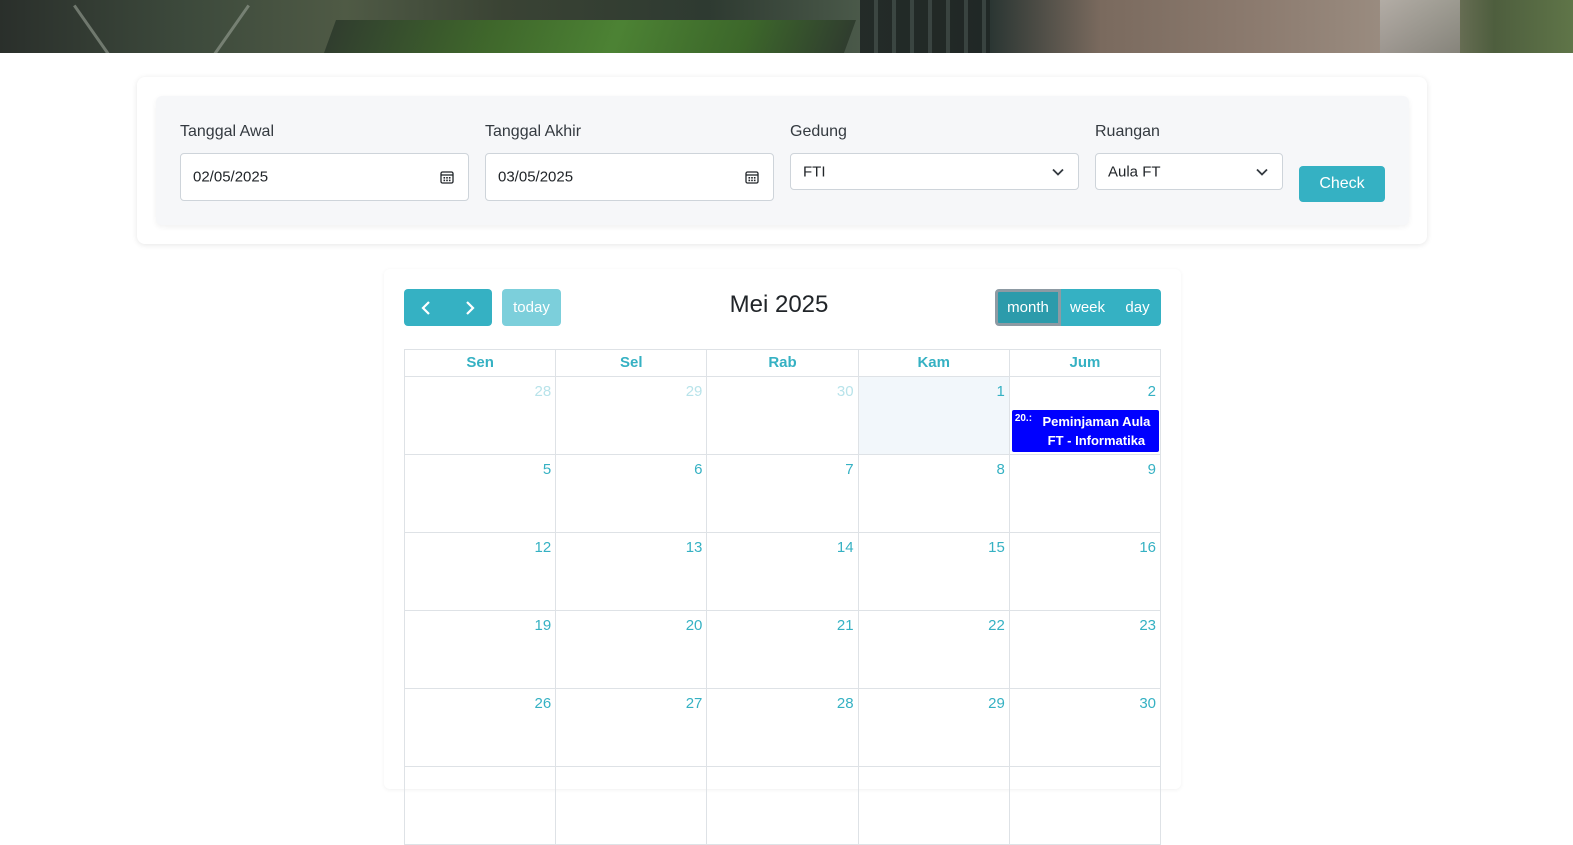 The height and width of the screenshot is (845, 1573). I want to click on day-cell-today: 1, so click(934, 415).